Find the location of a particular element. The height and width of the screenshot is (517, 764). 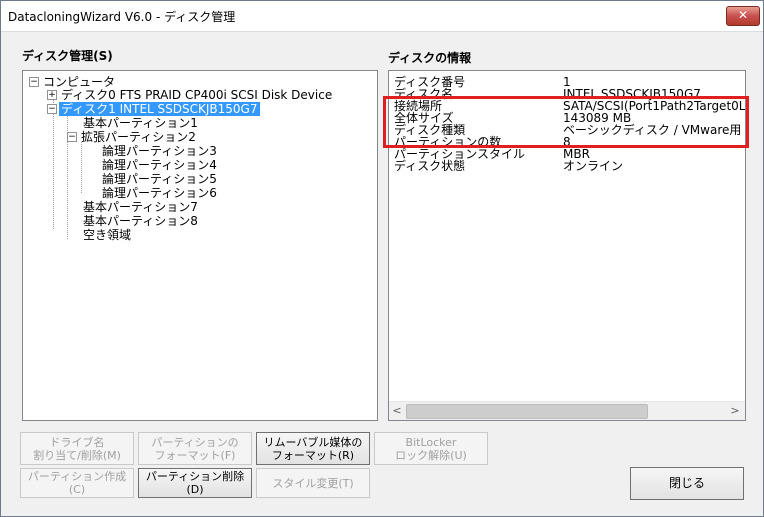

highlight-box is located at coordinates (566, 122).